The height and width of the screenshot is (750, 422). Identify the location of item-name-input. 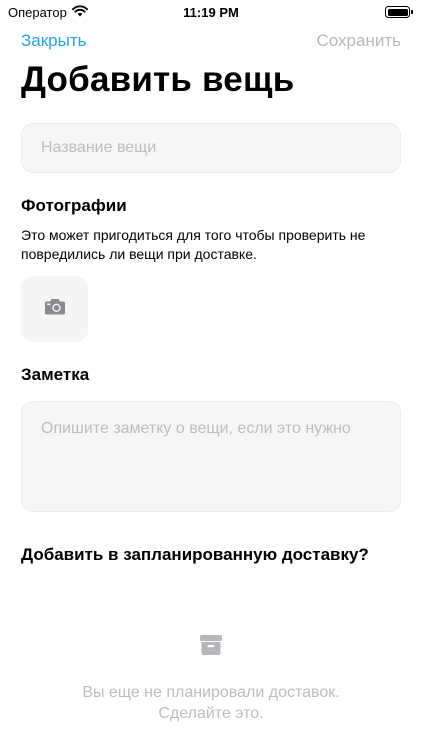
(211, 148).